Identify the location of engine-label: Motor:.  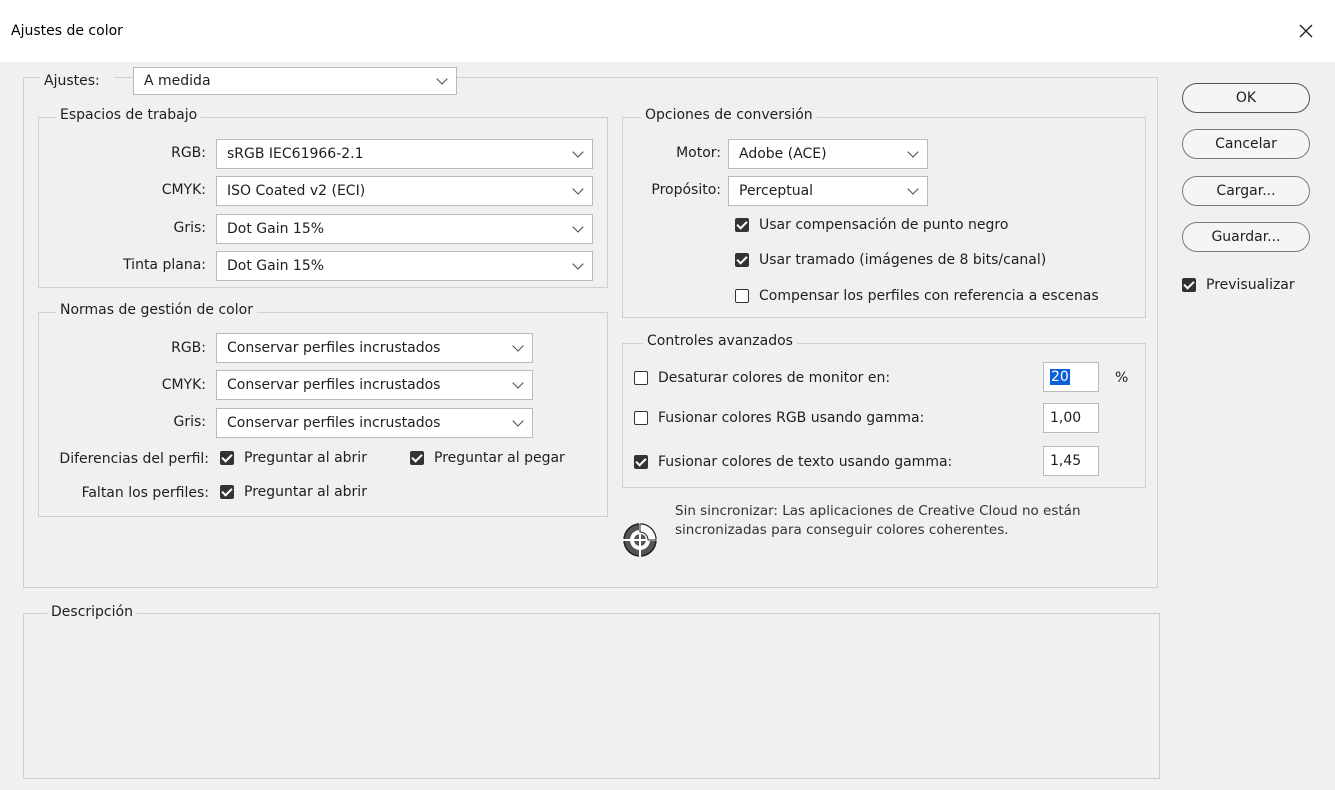
(698, 153).